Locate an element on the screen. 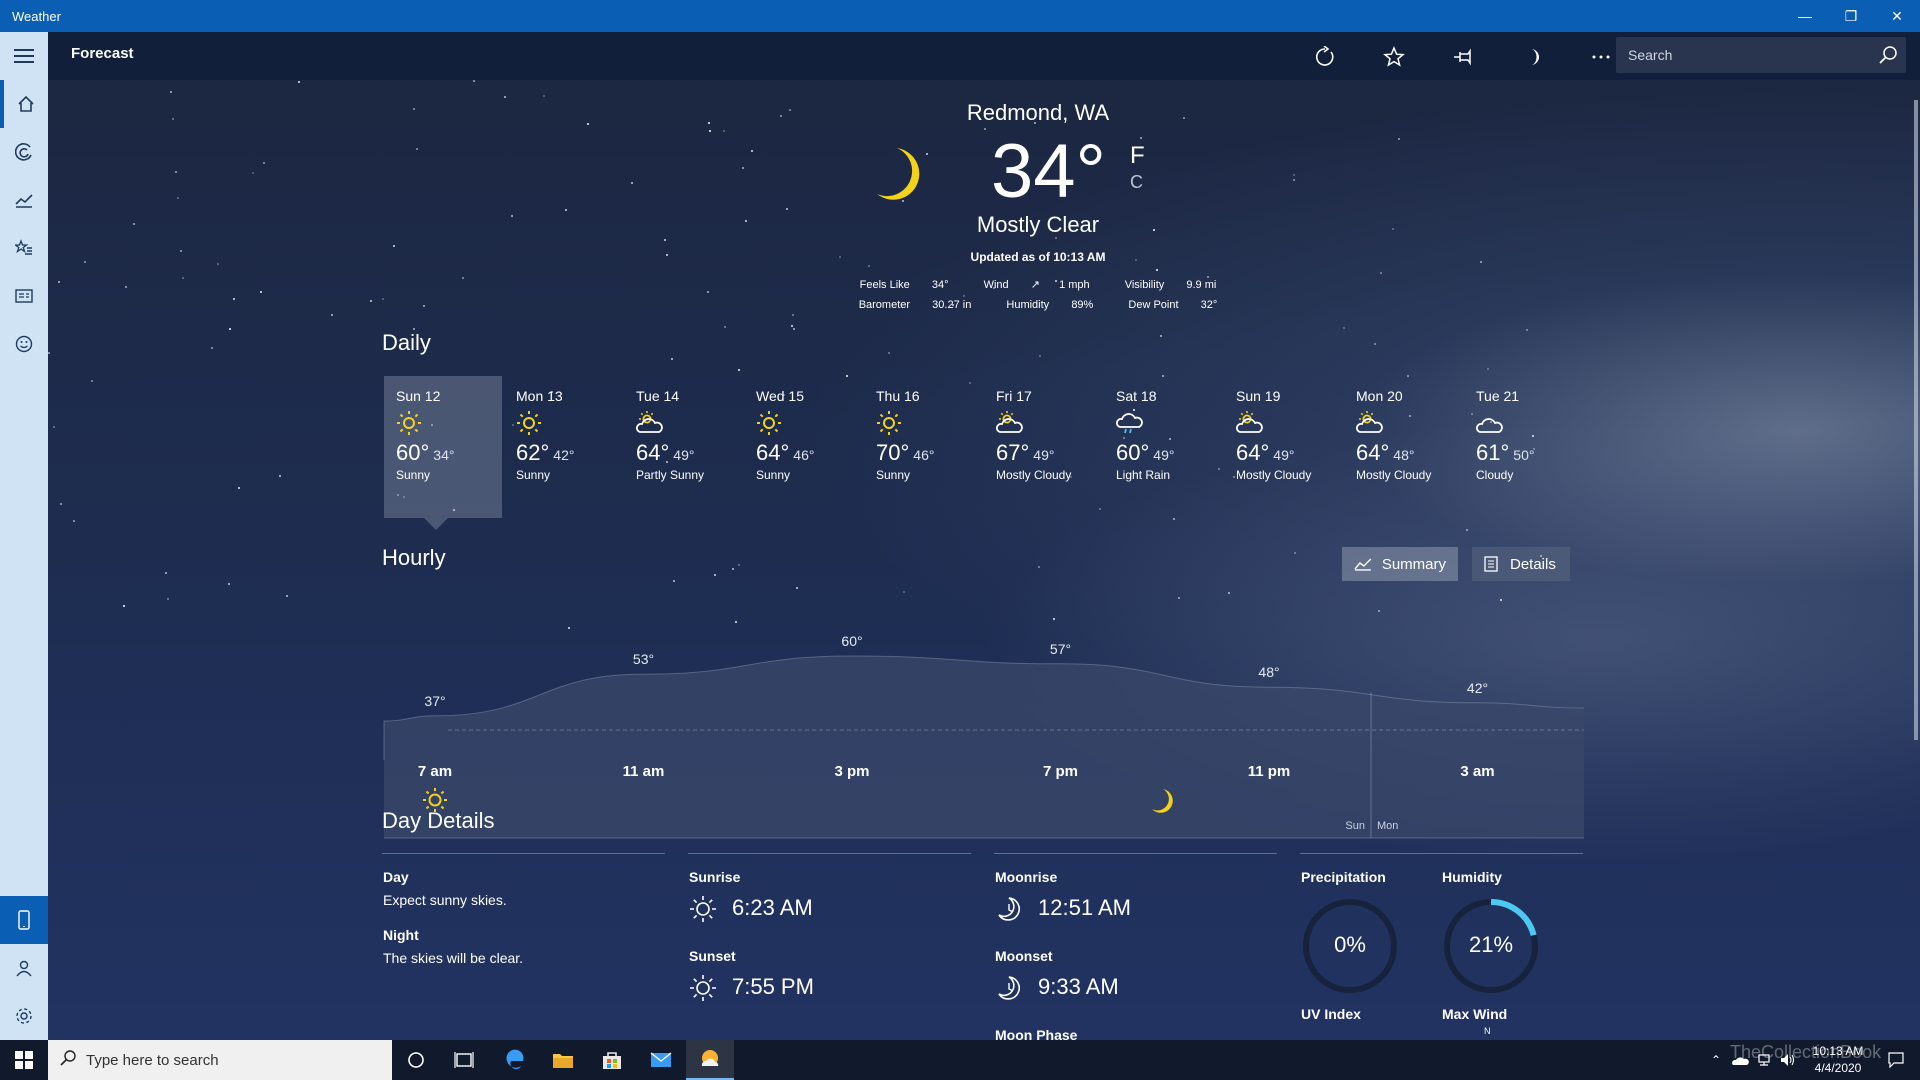 The width and height of the screenshot is (1920, 1080). windows-start-icon is located at coordinates (24, 1060).